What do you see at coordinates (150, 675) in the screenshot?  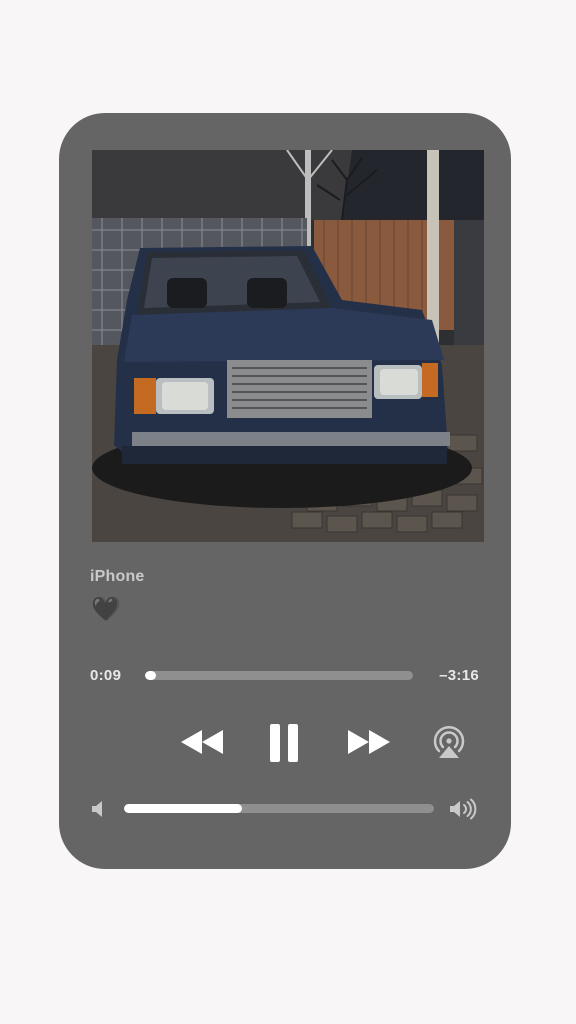 I see `progress-fill` at bounding box center [150, 675].